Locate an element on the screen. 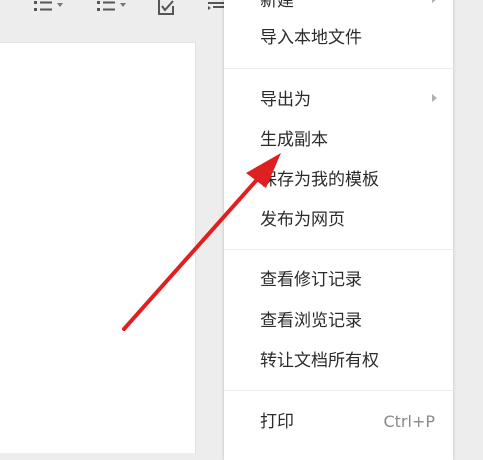 This screenshot has width=483, height=460. menu-item-make-copy: 生成副本 is located at coordinates (338, 140).